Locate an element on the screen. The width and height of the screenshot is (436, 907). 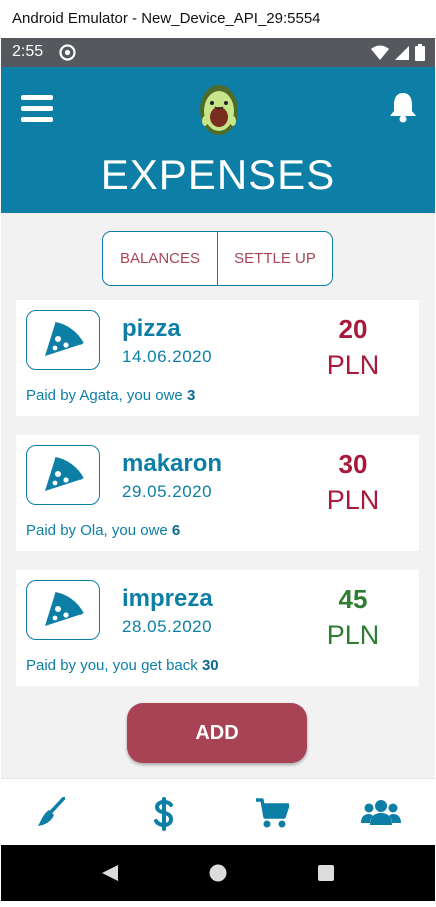
add-button: ADD is located at coordinates (217, 733).